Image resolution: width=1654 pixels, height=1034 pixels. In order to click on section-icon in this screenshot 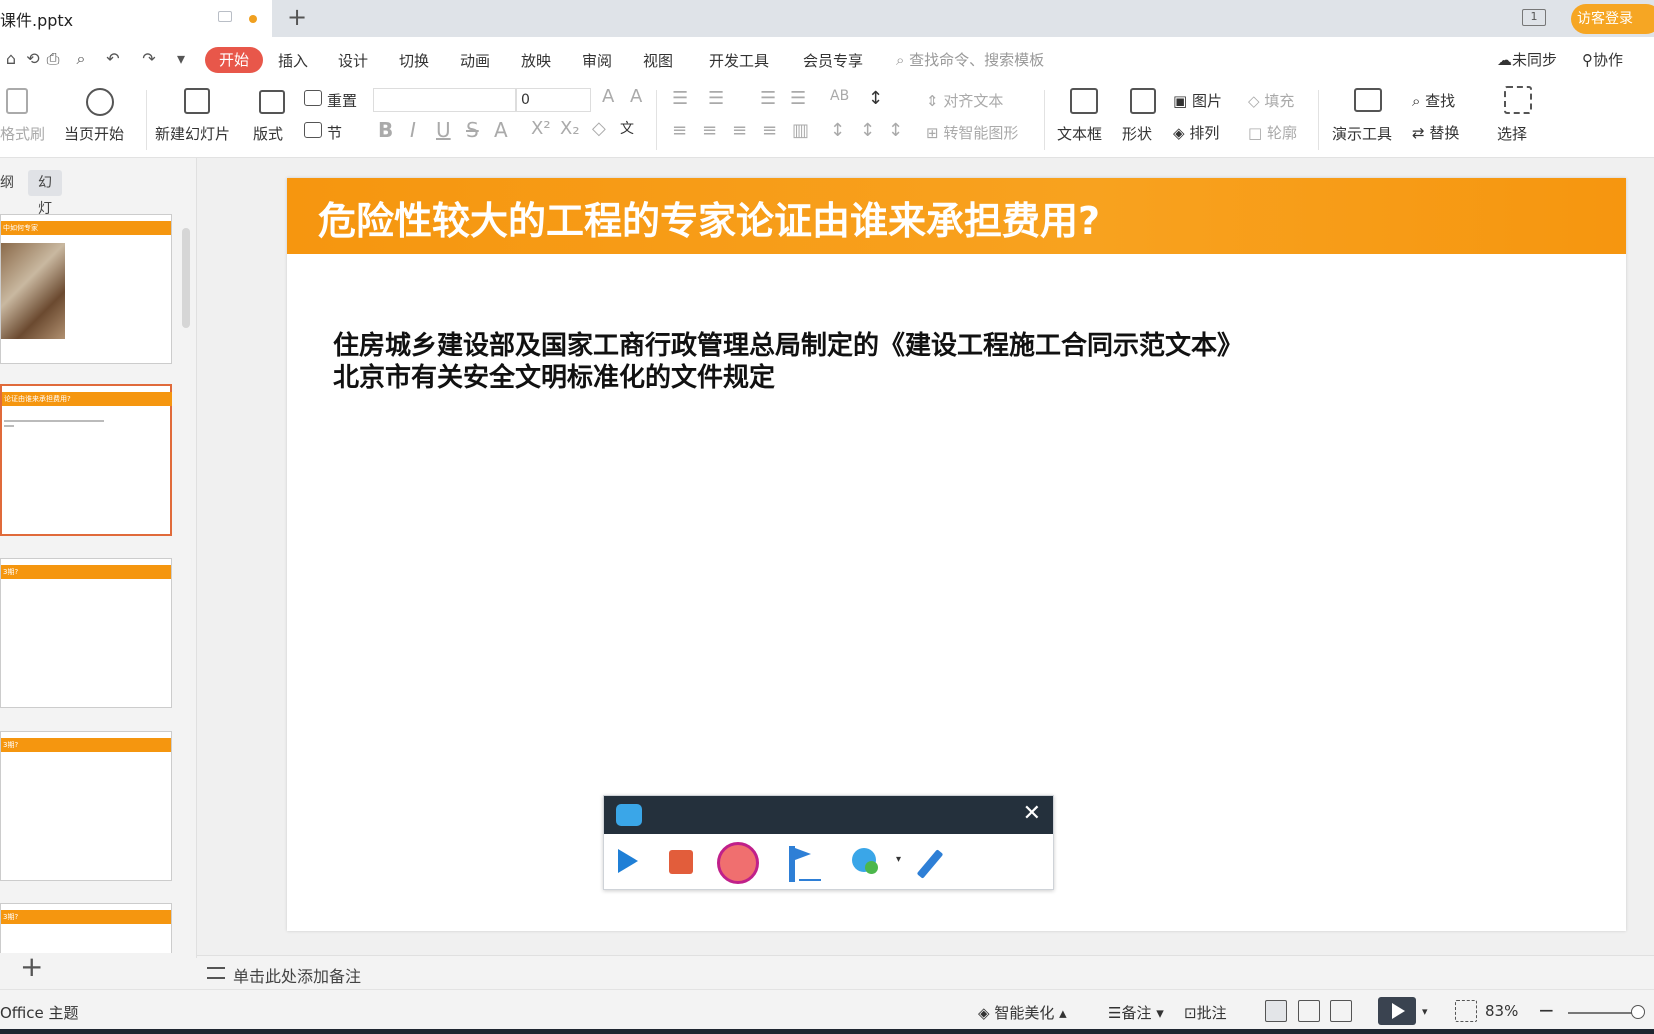, I will do `click(313, 130)`.